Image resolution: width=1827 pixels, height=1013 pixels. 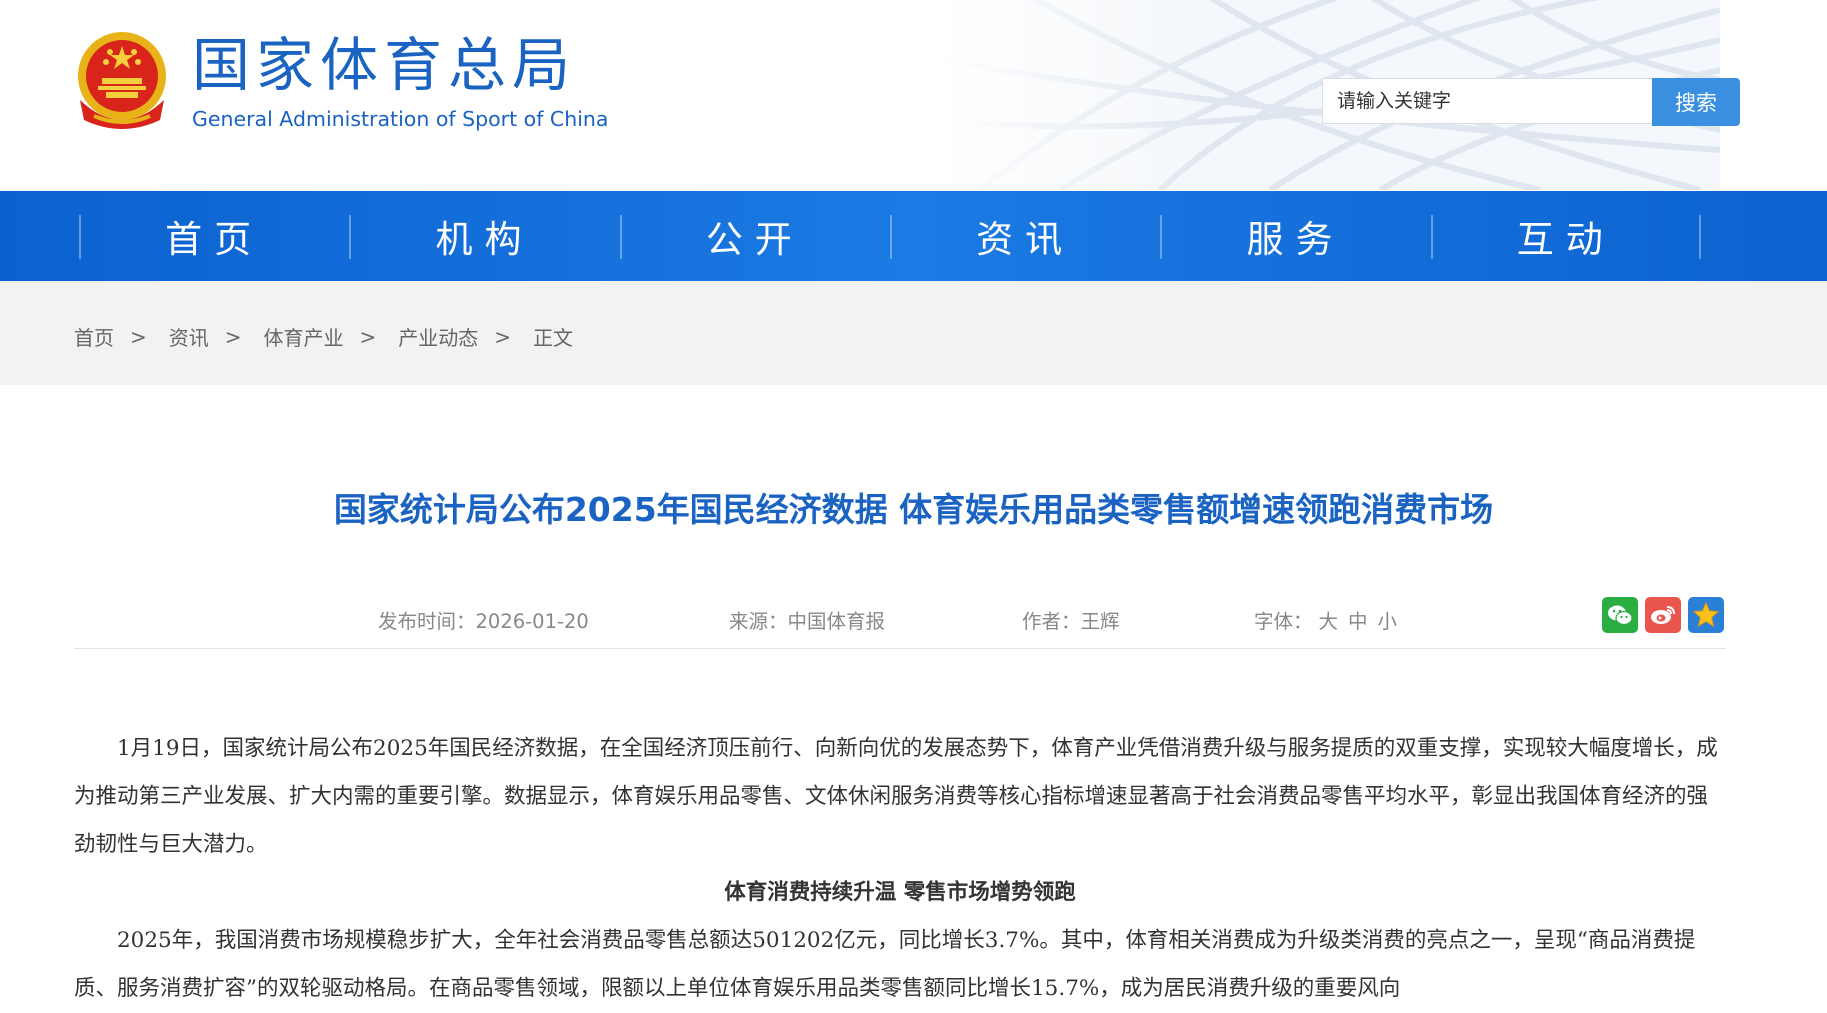 What do you see at coordinates (1025, 239) in the screenshot?
I see `nav-item-label: 资讯` at bounding box center [1025, 239].